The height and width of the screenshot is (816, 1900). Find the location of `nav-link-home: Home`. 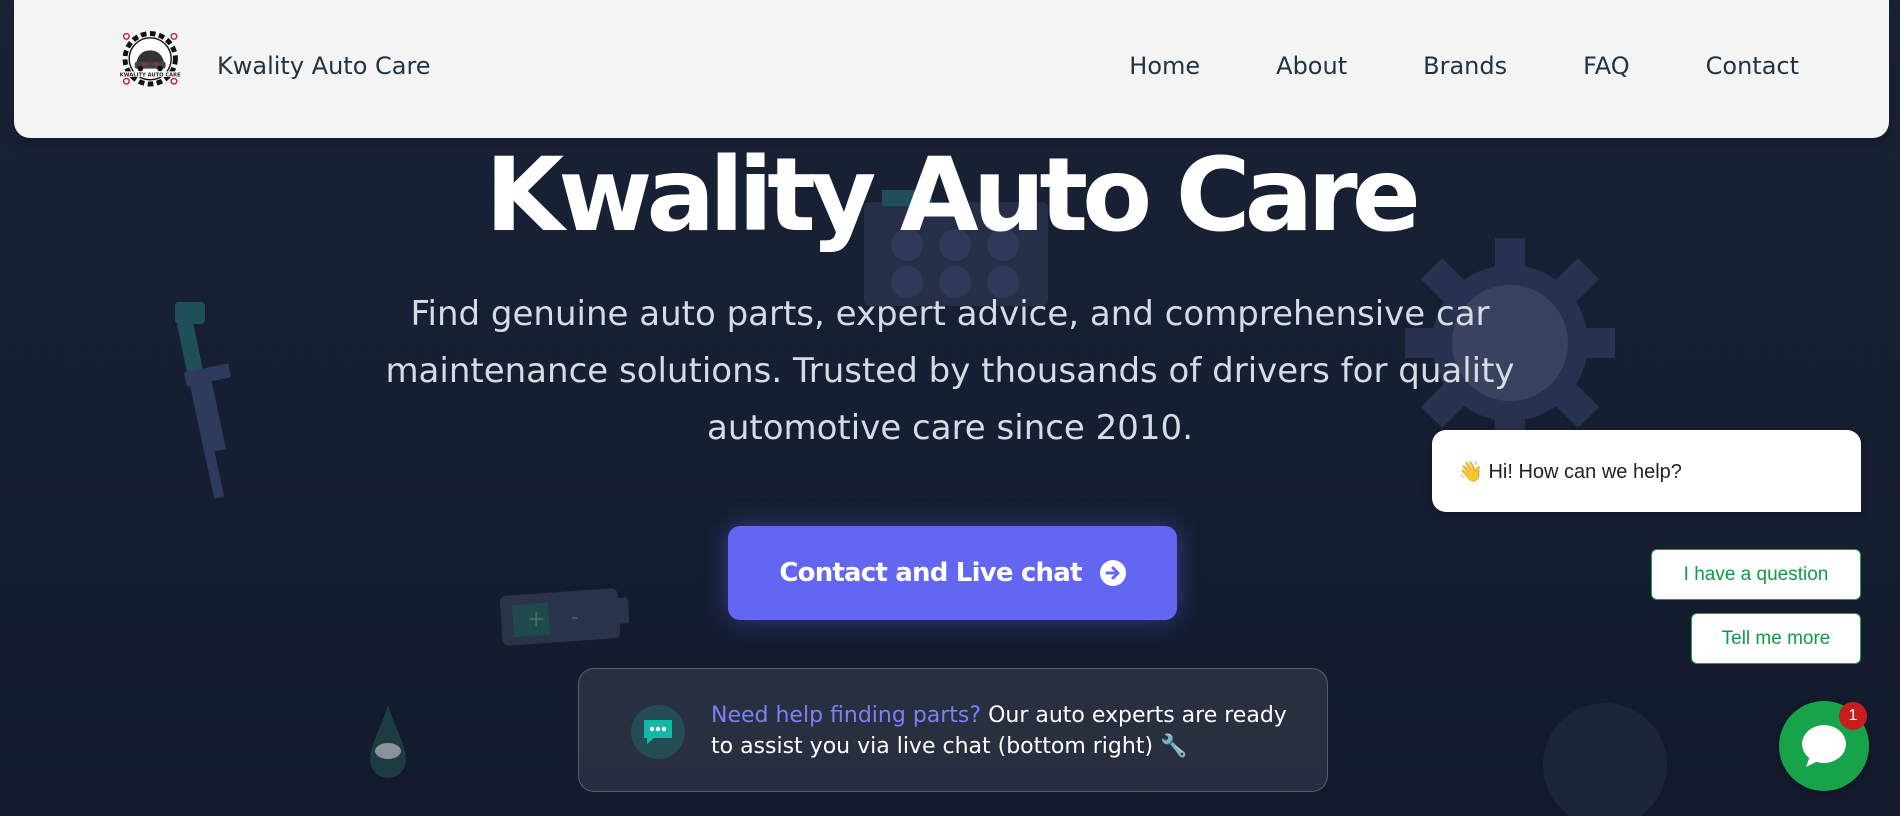

nav-link-home: Home is located at coordinates (1164, 66).